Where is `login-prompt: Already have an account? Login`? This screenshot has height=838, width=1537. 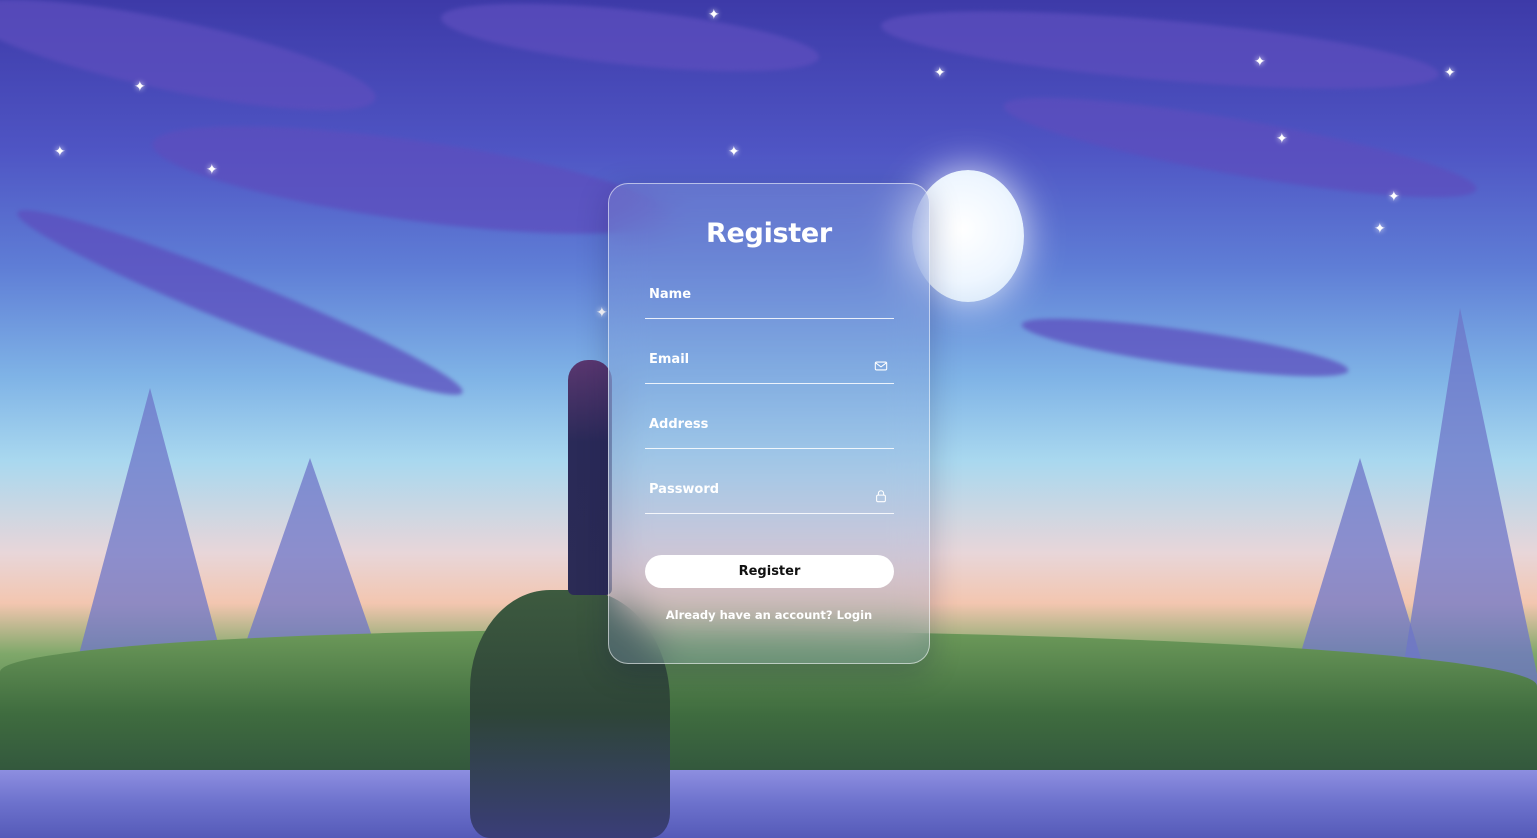
login-prompt: Already have an account? Login is located at coordinates (769, 615).